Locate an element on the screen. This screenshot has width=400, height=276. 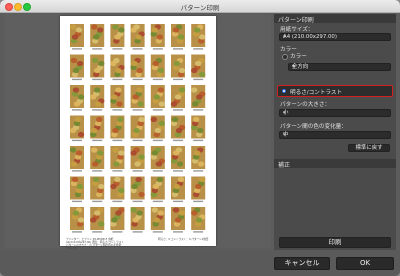
reset-to-default-button: 標準に戻す is located at coordinates (369, 148).